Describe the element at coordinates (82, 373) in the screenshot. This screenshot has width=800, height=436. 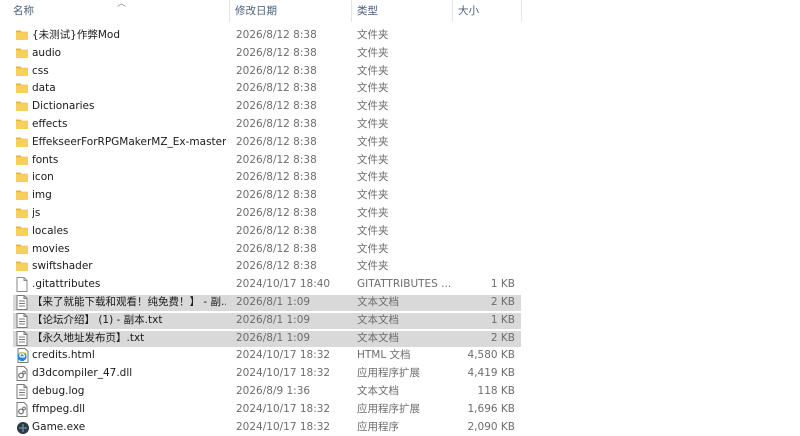
I see `file-name: d3dcompiler_47.dll` at that location.